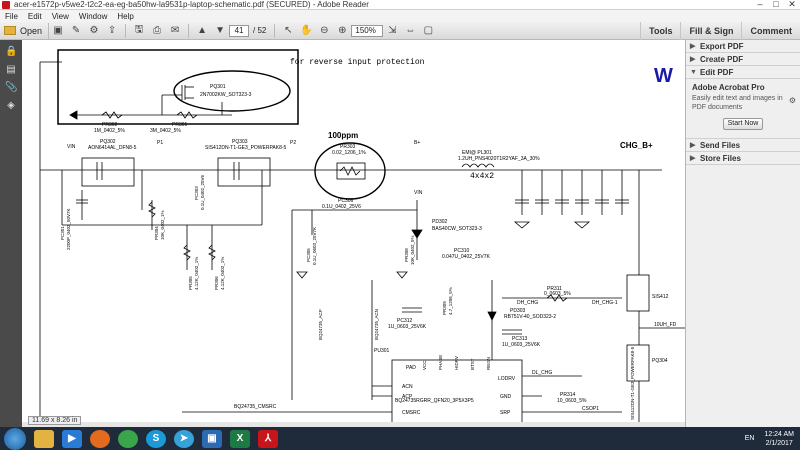  I want to click on corner-logo: W, so click(663, 76).